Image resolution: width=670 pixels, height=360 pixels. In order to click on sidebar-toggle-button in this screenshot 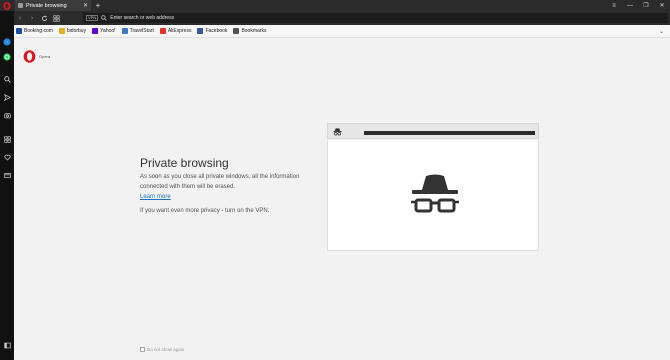, I will do `click(7, 345)`.